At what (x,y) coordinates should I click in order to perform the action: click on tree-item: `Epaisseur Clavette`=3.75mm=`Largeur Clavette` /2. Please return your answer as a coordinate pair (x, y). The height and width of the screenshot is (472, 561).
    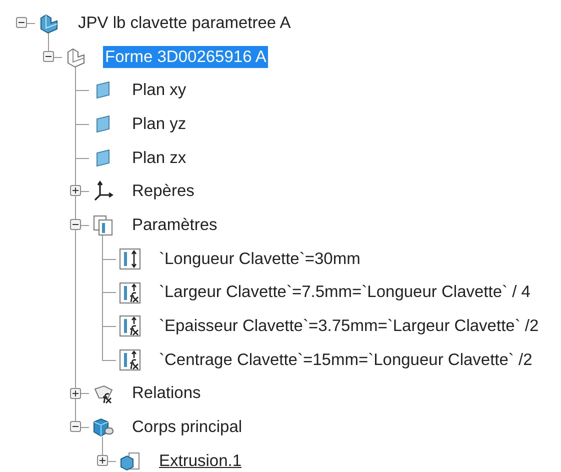
    Looking at the image, I should click on (349, 326).